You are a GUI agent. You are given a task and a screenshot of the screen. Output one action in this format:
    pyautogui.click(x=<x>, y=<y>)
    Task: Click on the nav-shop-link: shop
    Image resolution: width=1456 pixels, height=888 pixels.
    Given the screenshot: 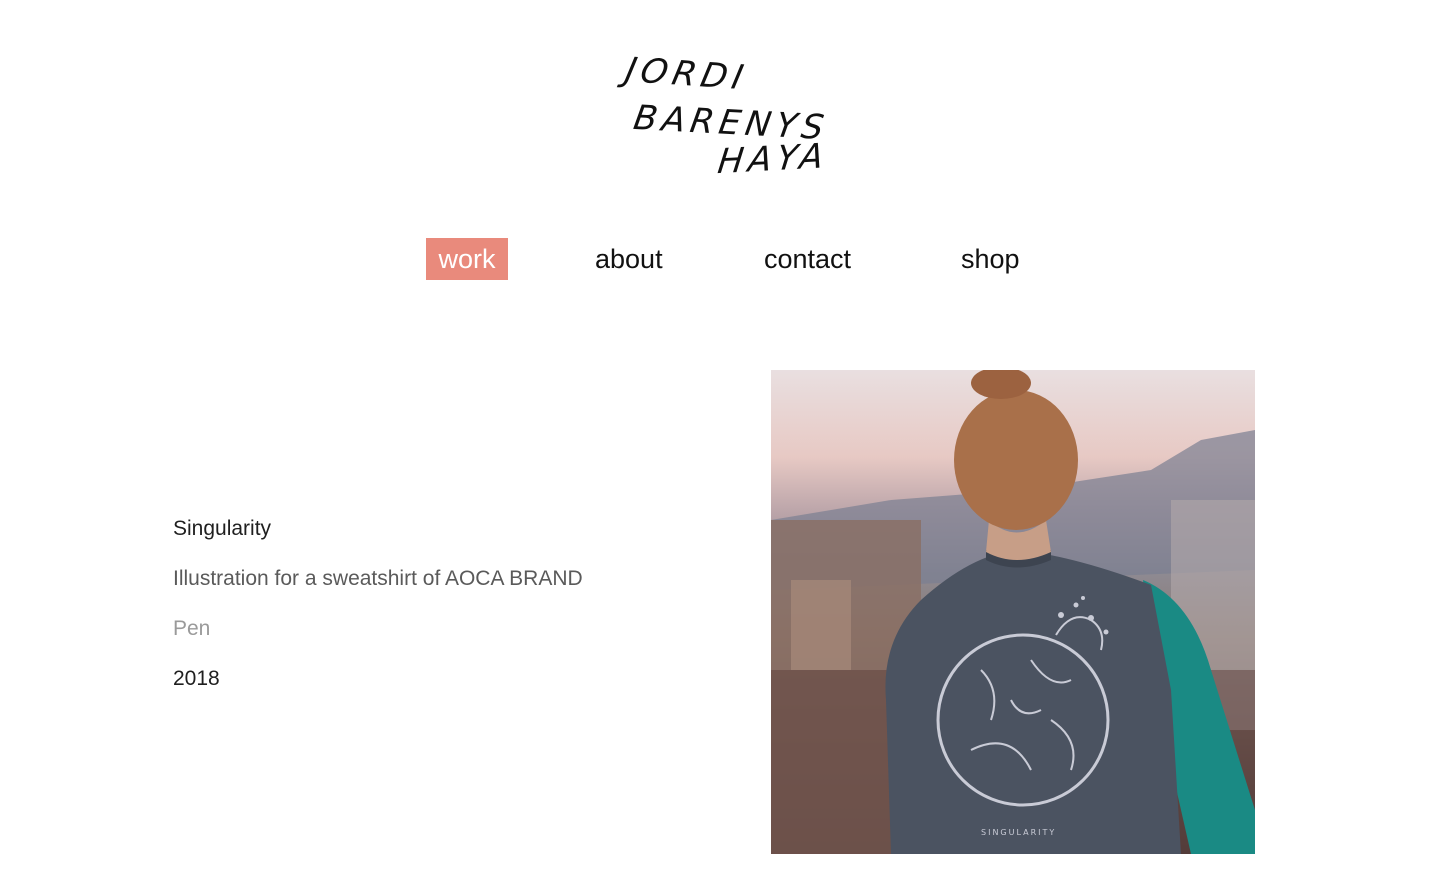 What is the action you would take?
    pyautogui.click(x=990, y=259)
    